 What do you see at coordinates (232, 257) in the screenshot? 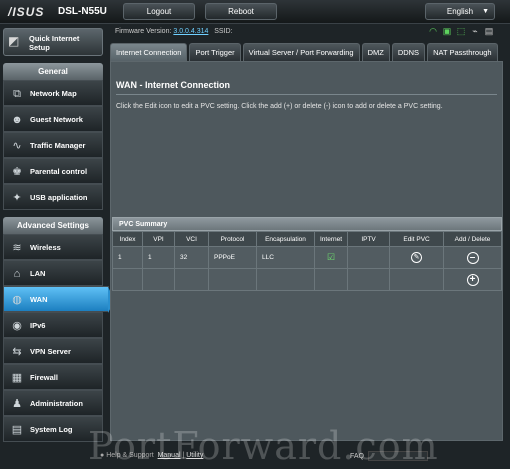
I see `cell-protocol: PPPoE` at bounding box center [232, 257].